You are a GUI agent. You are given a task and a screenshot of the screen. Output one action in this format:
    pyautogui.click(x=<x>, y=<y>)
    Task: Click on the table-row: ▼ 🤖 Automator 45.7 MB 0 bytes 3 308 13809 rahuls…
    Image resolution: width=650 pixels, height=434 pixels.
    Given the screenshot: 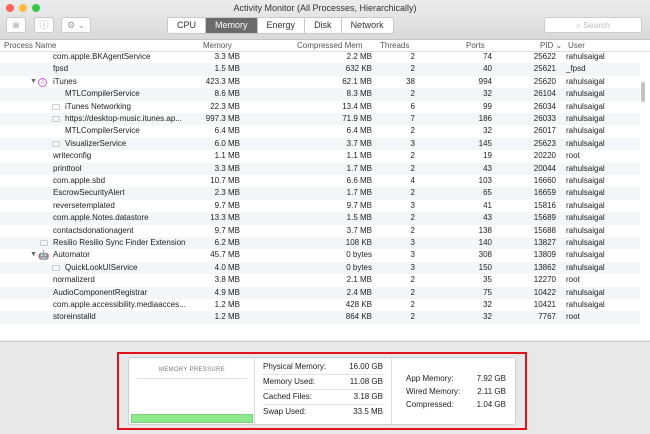 What is the action you would take?
    pyautogui.click(x=320, y=255)
    